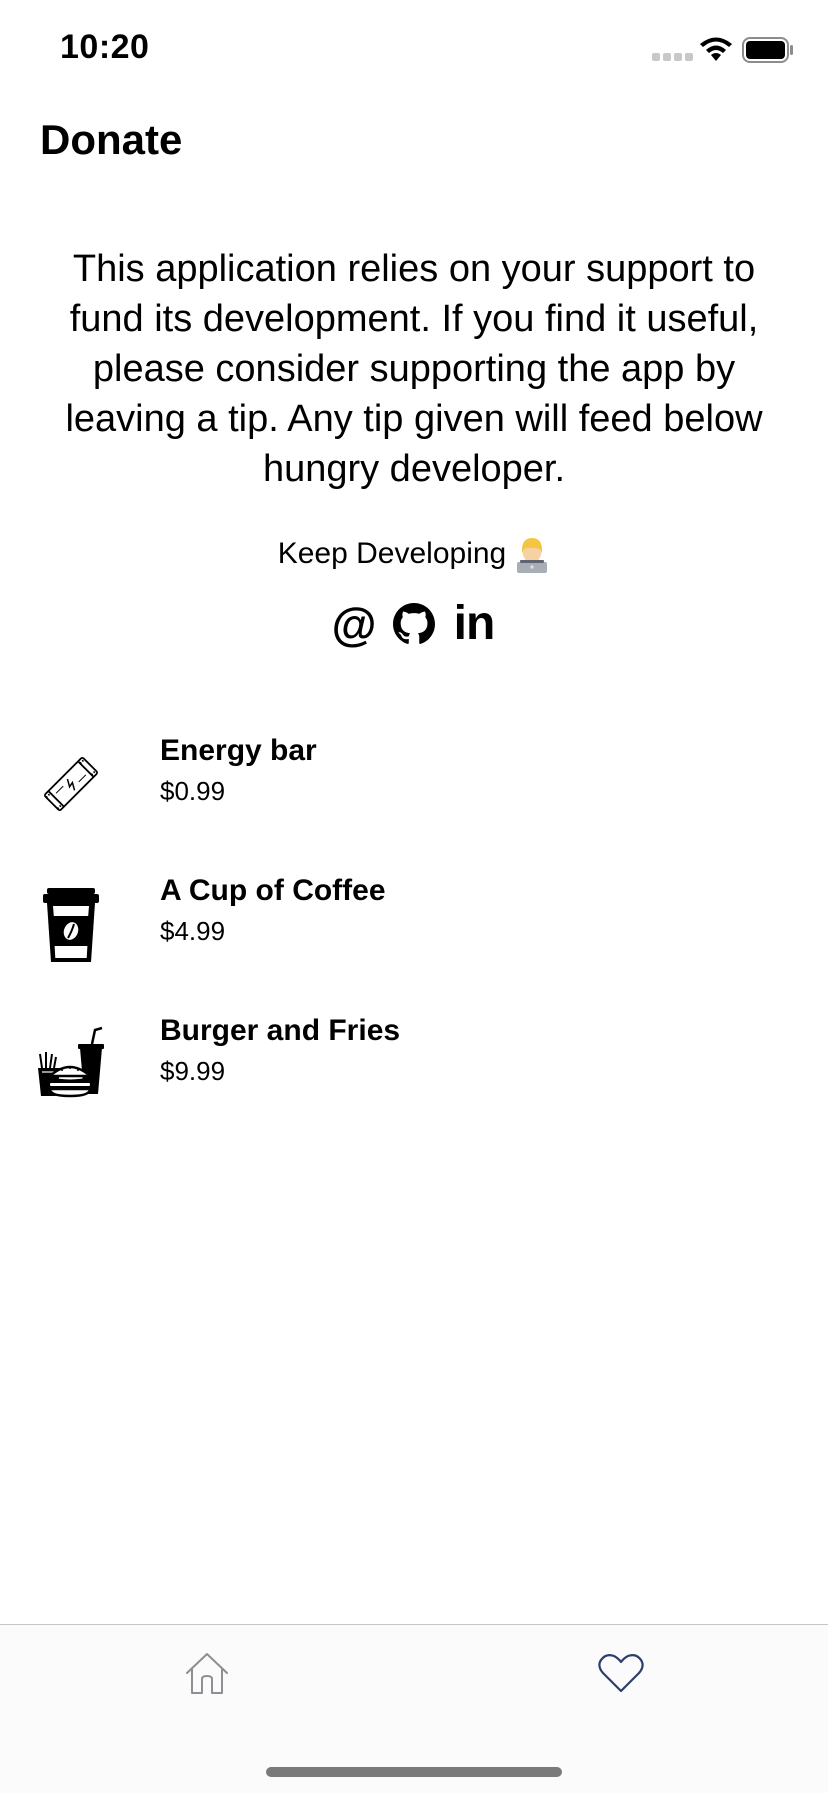 This screenshot has width=828, height=1793. What do you see at coordinates (193, 791) in the screenshot?
I see `tip-price: $0.99` at bounding box center [193, 791].